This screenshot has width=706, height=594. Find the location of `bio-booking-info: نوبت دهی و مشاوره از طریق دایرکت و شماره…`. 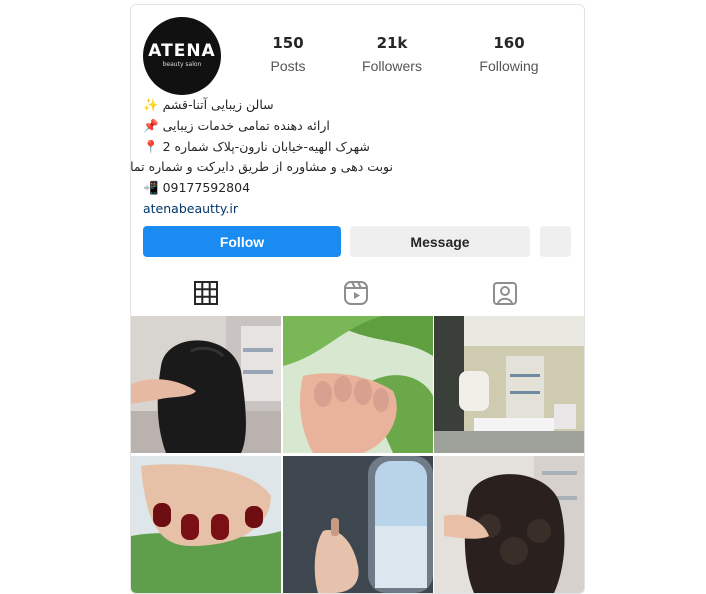

bio-booking-info: نوبت دهی و مشاوره از طریق دایرکت و شماره… is located at coordinates (261, 167).